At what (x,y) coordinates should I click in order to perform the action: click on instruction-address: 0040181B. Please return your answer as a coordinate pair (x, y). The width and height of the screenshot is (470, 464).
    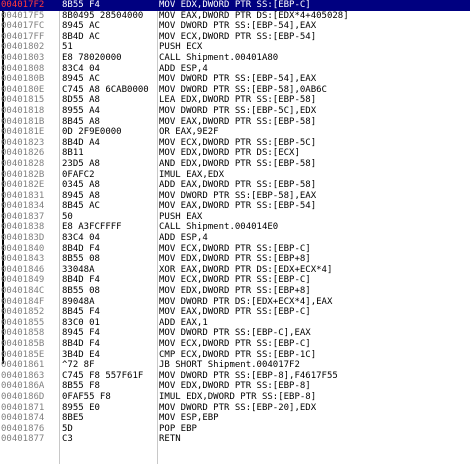
    Looking at the image, I should click on (23, 121).